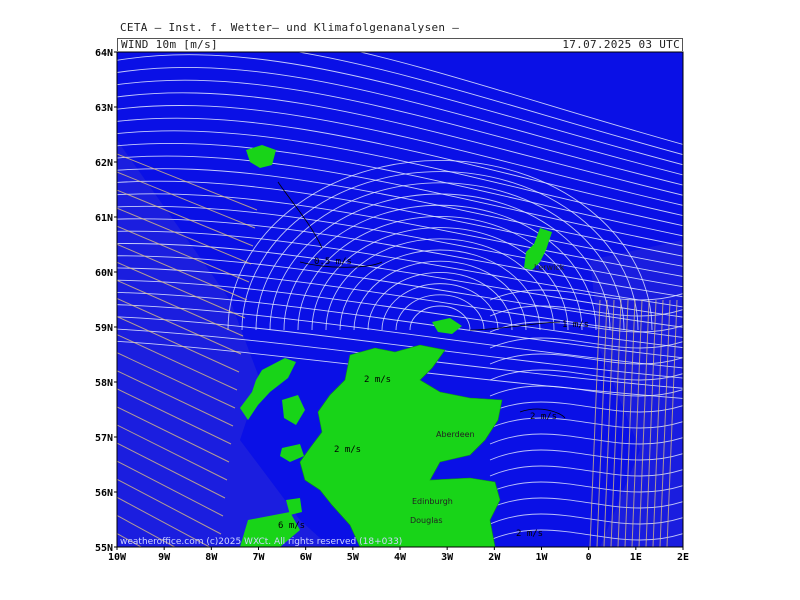 The height and width of the screenshot is (600, 800). What do you see at coordinates (541, 557) in the screenshot?
I see `lon-tick-label: 1W` at bounding box center [541, 557].